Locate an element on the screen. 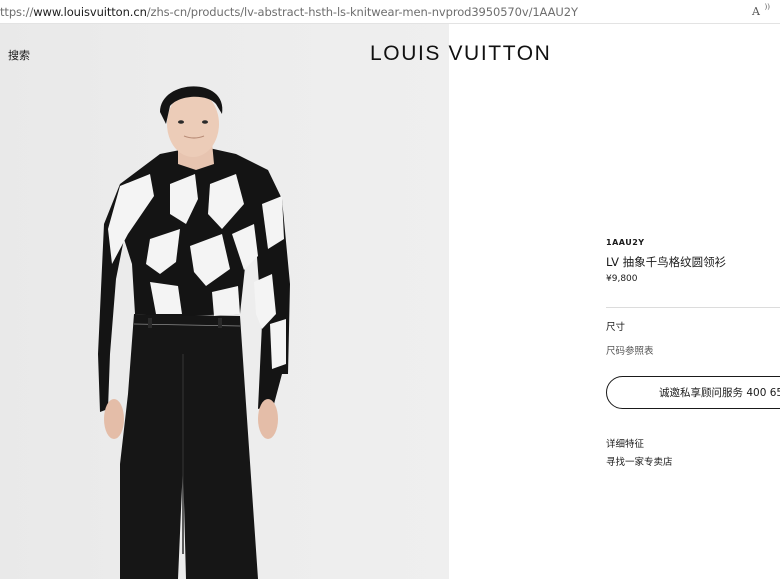  find-store-link: 寻找一家专卖店 is located at coordinates (639, 461).